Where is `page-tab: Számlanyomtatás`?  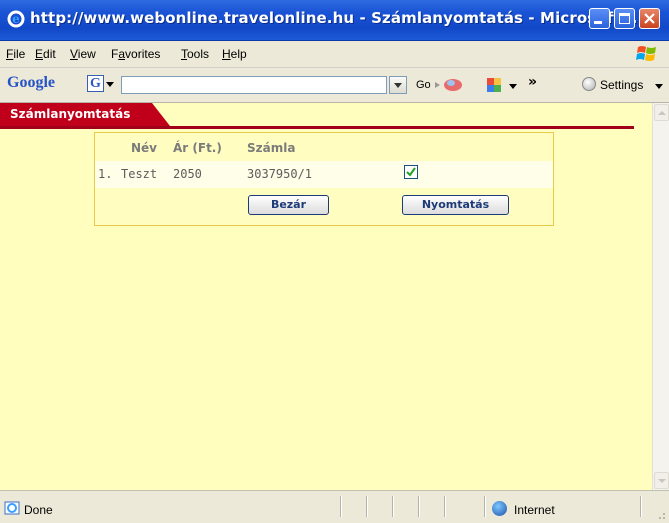 page-tab: Számlanyomtatás is located at coordinates (85, 114).